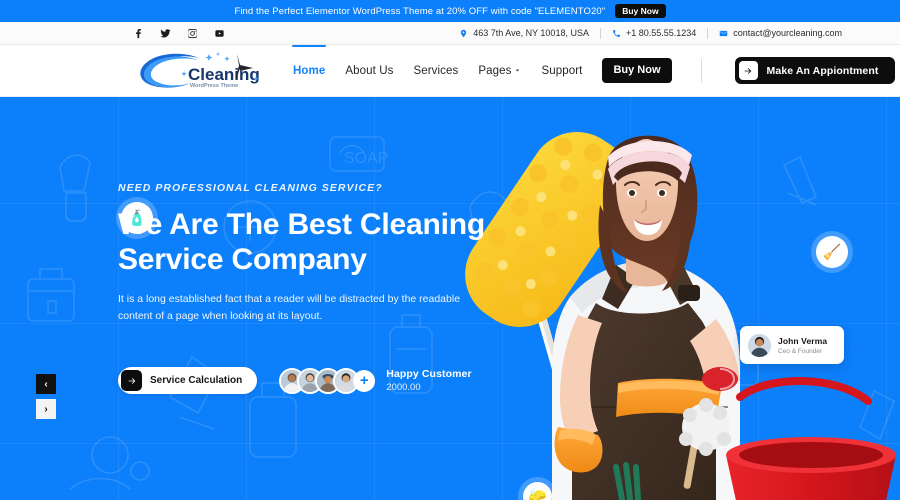  Describe the element at coordinates (531, 33) in the screenshot. I see `address-text: 463 7th Ave, NY 10018, USA` at that location.